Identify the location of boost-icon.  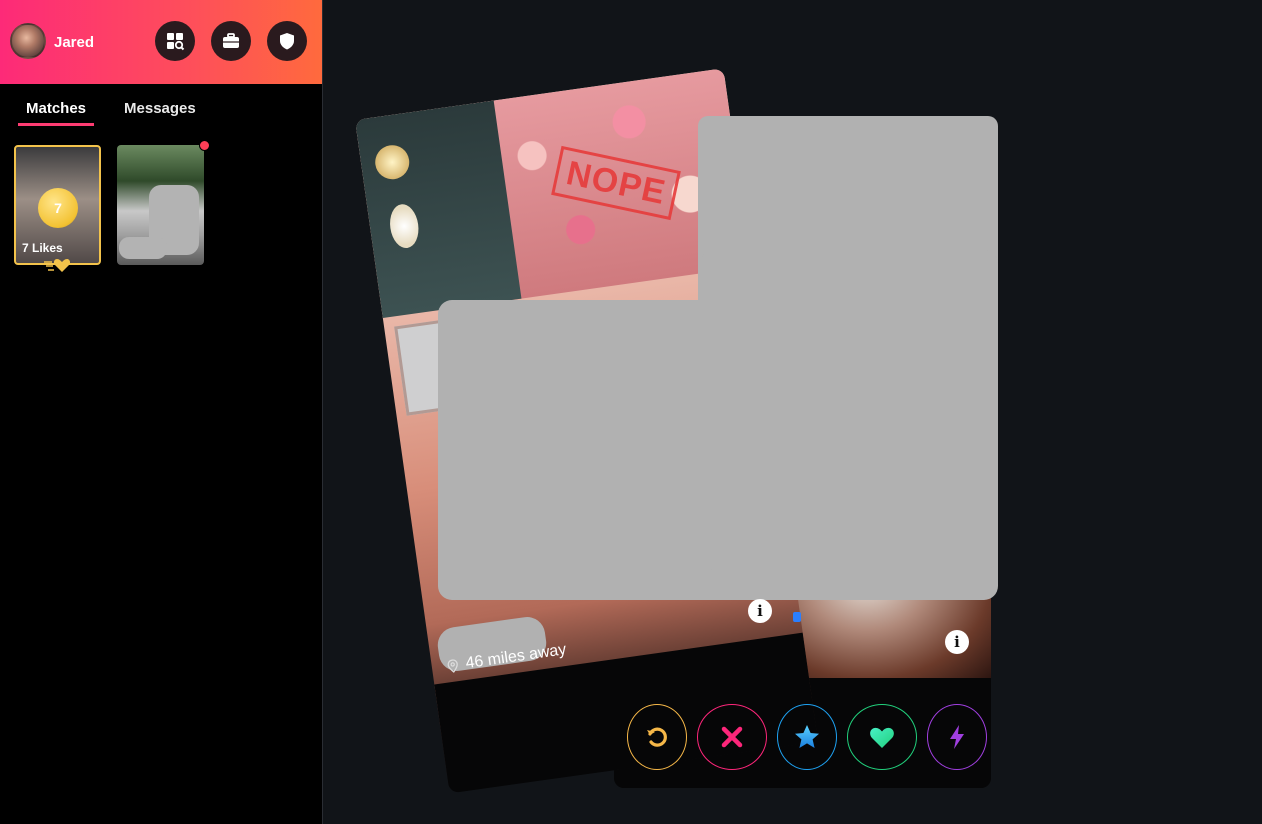
(957, 737).